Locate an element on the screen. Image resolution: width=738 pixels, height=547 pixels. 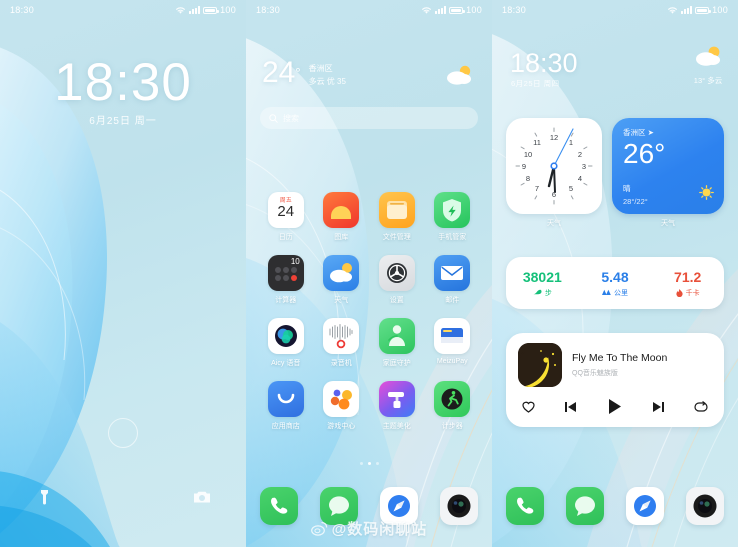
route-icon is located at coordinates (606, 292).